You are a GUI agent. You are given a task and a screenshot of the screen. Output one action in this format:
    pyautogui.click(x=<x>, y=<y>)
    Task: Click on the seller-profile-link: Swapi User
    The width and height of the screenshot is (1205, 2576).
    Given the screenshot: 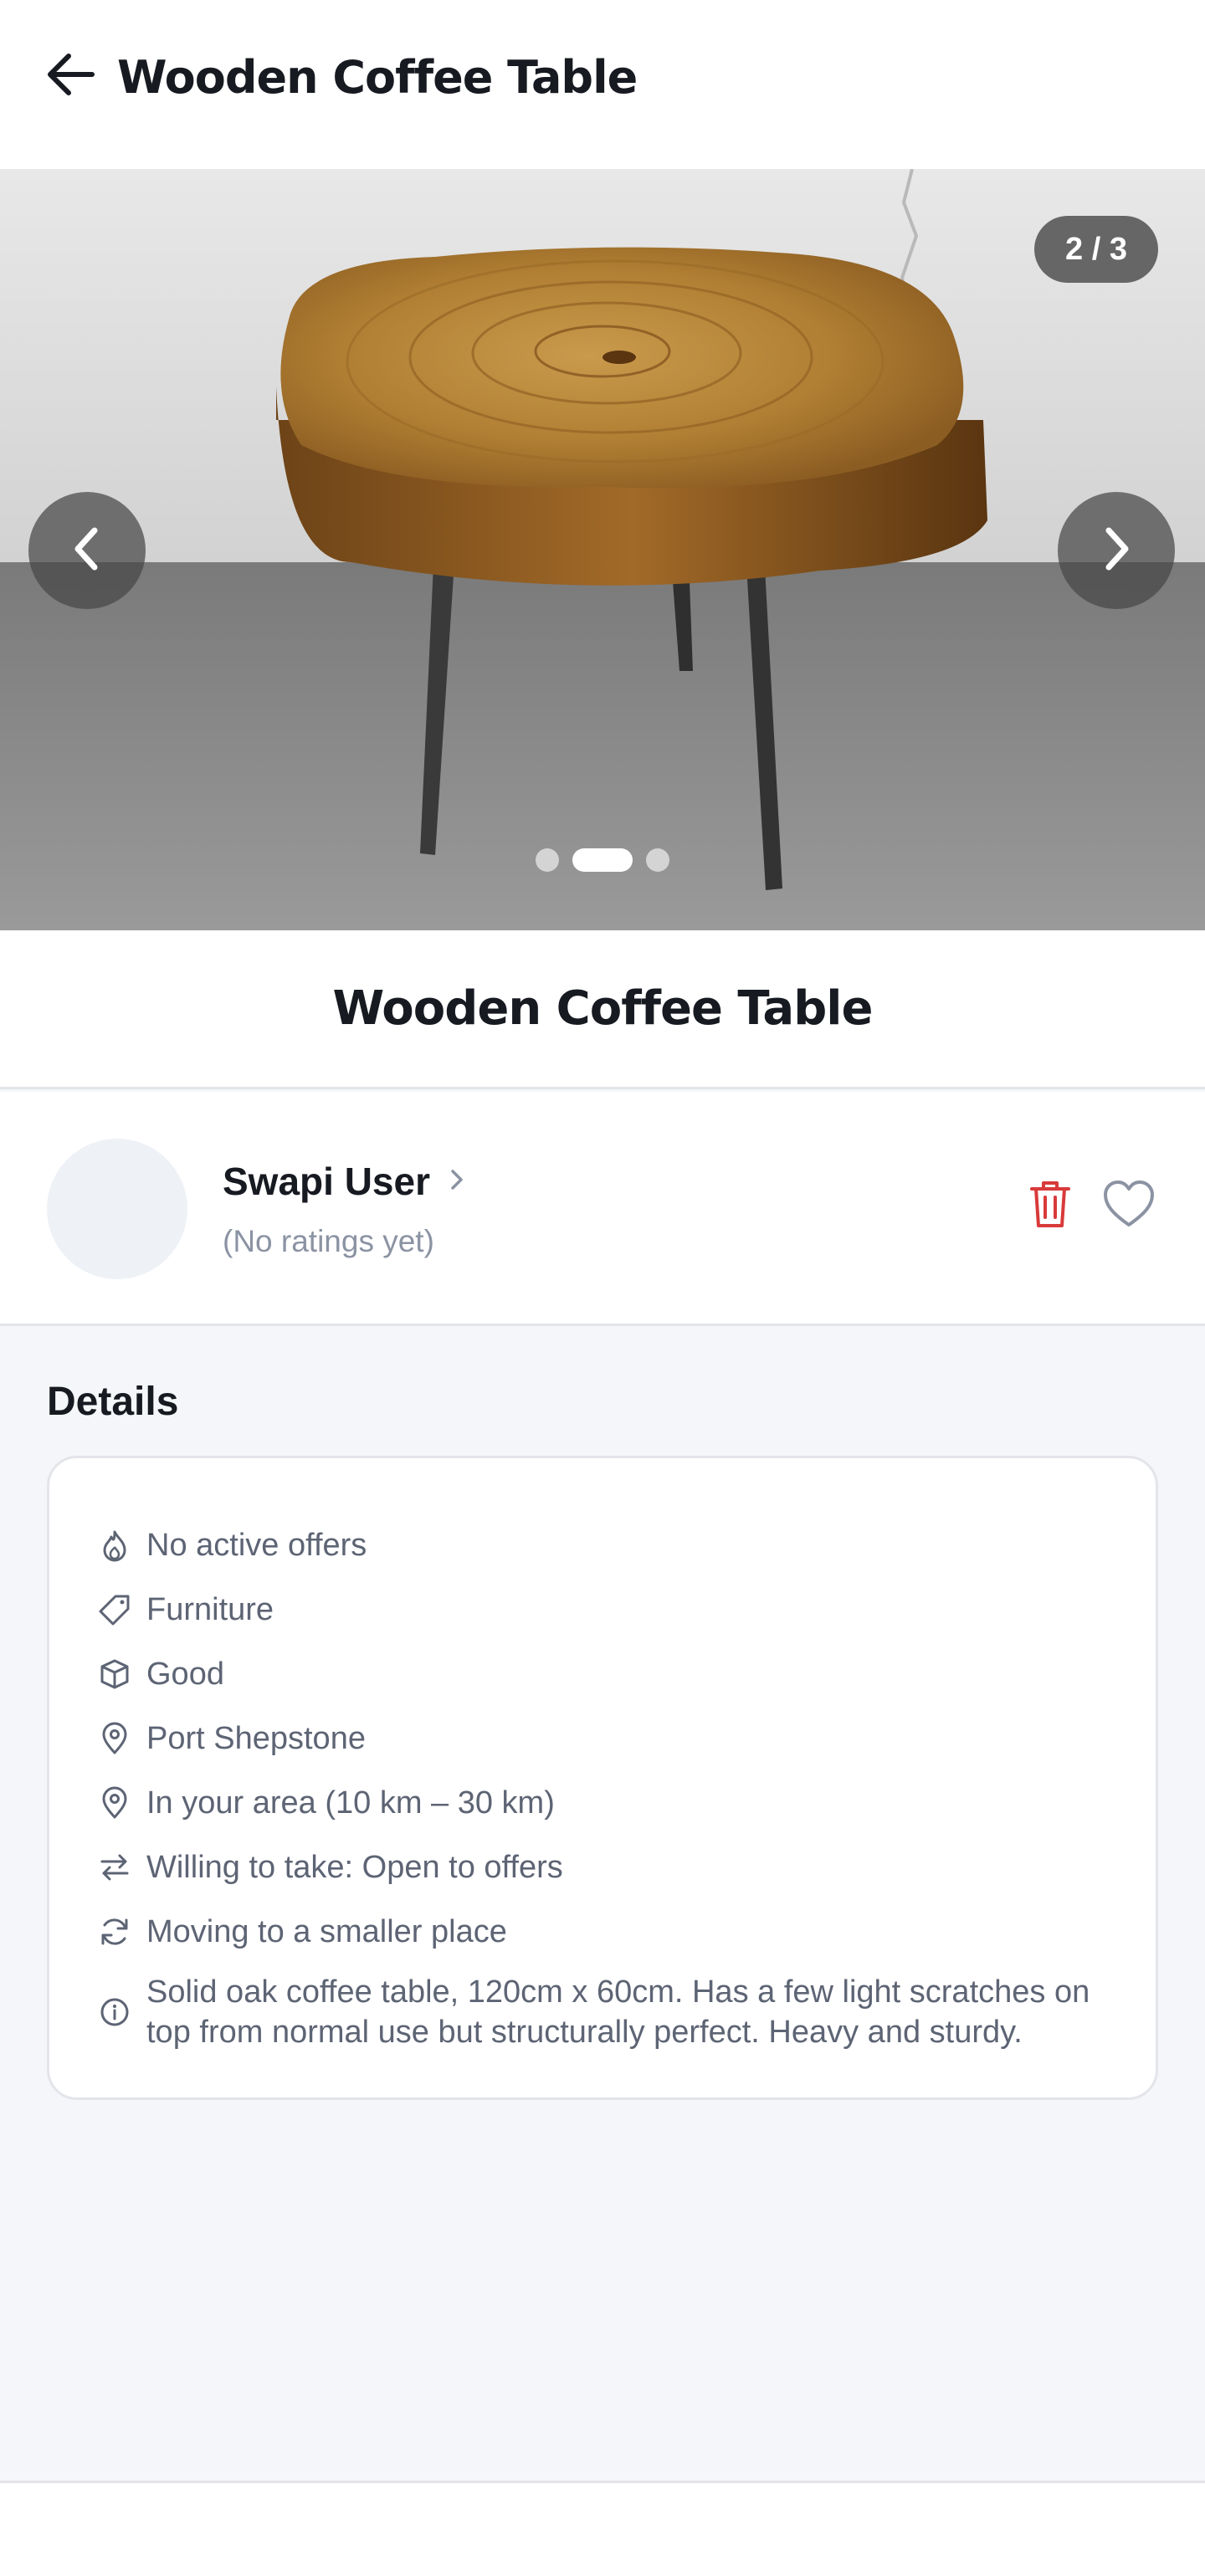 What is the action you would take?
    pyautogui.click(x=344, y=1182)
    